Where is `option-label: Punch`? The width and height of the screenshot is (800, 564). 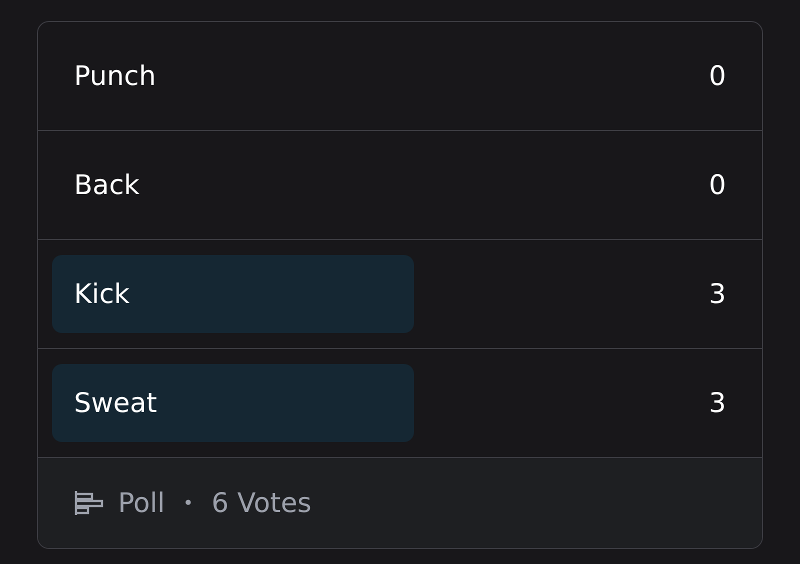
option-label: Punch is located at coordinates (115, 76).